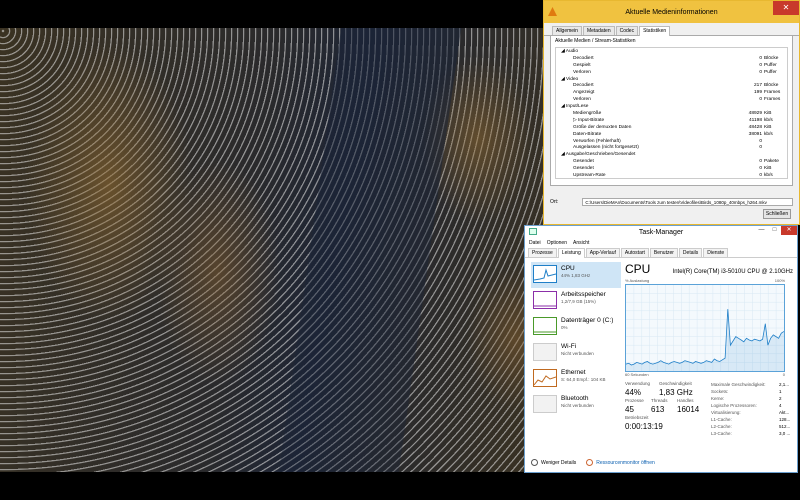  I want to click on task-manager-title: Task-Manager, so click(661, 232).